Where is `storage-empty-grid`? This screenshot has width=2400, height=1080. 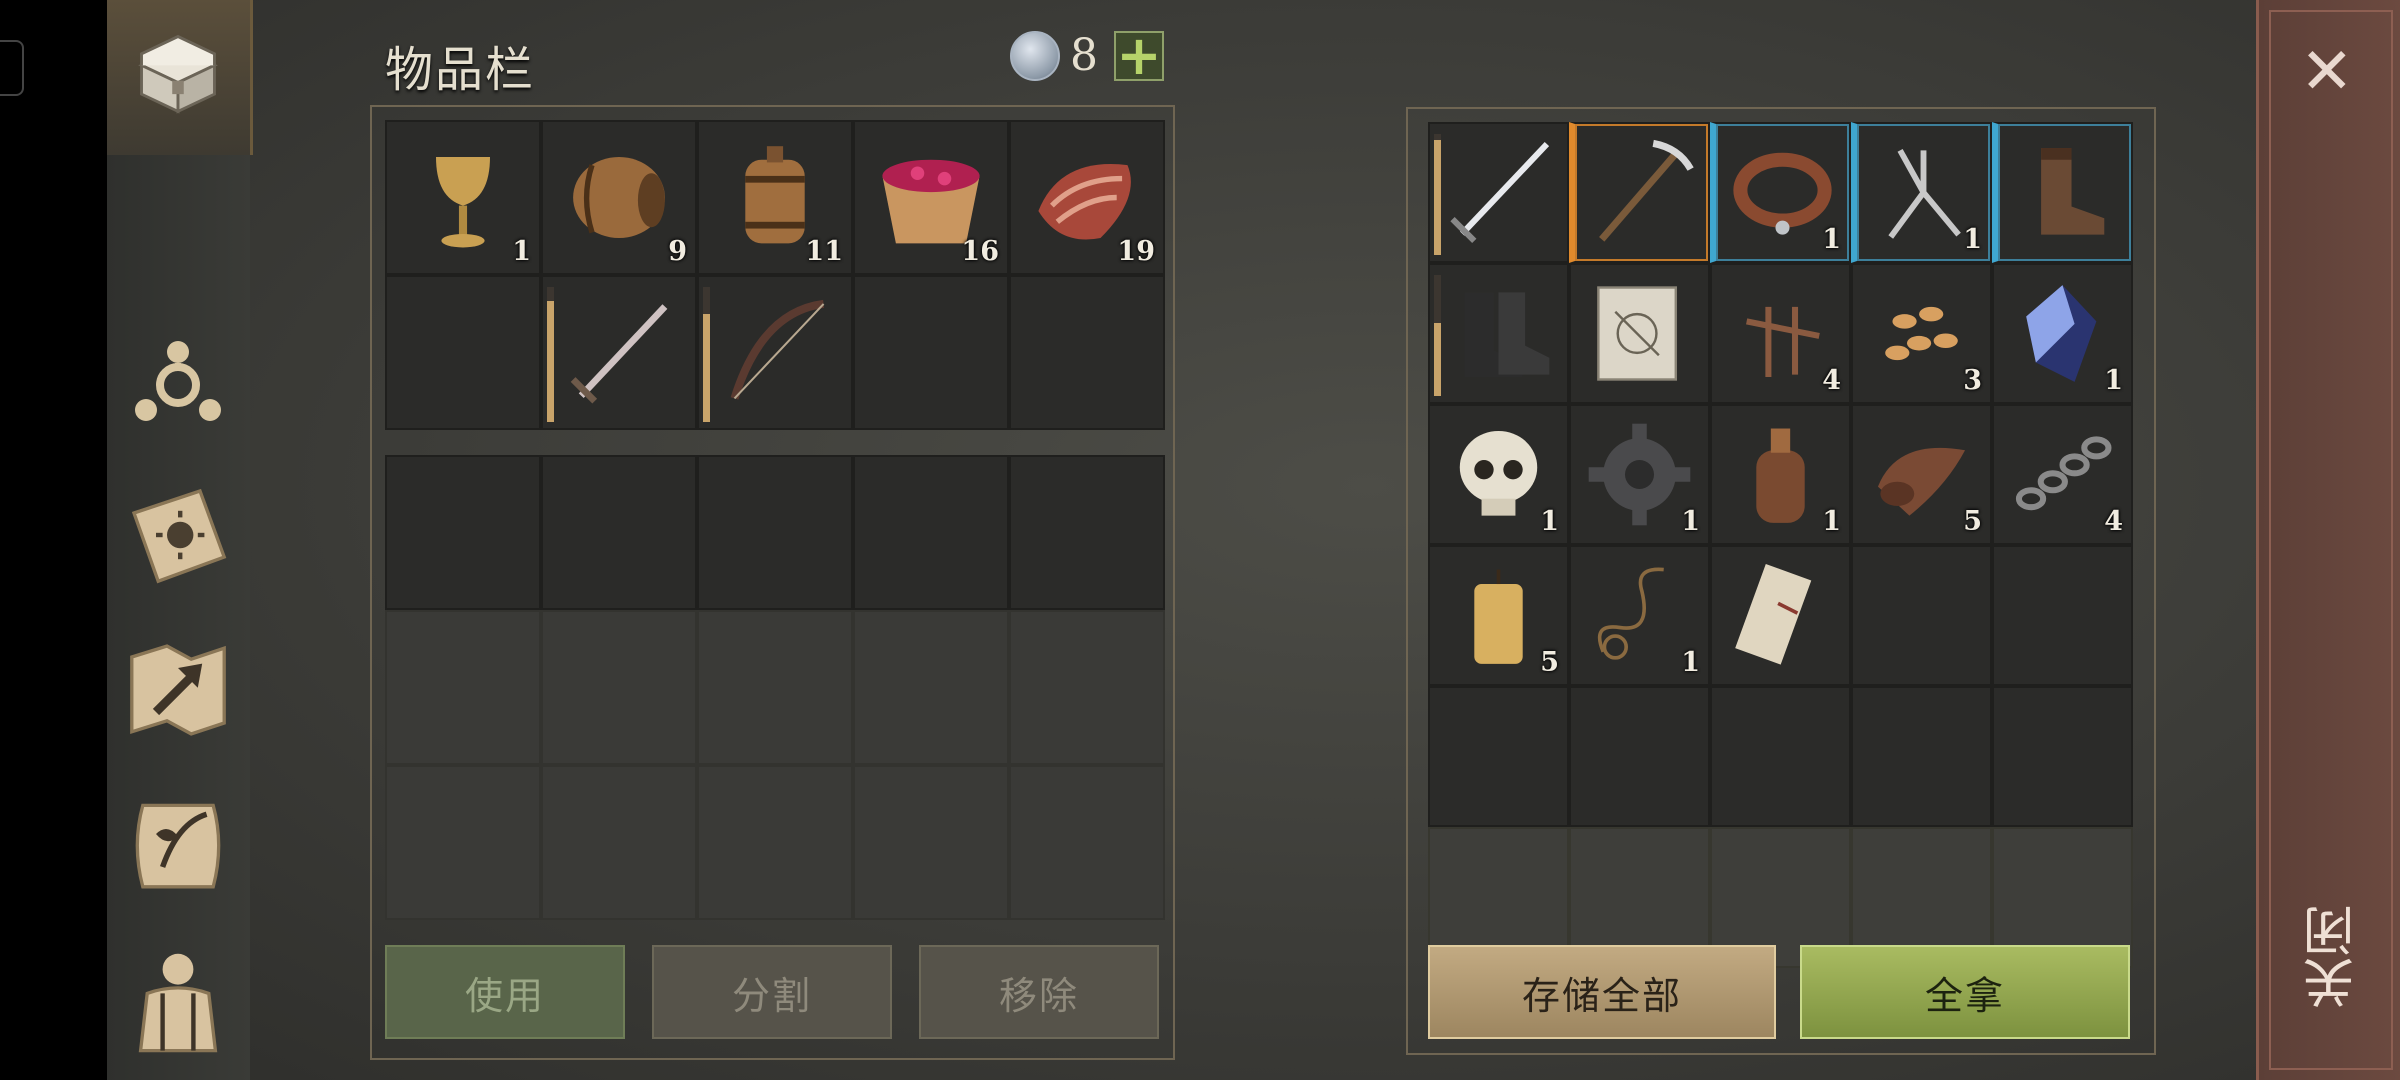 storage-empty-grid is located at coordinates (1780, 827).